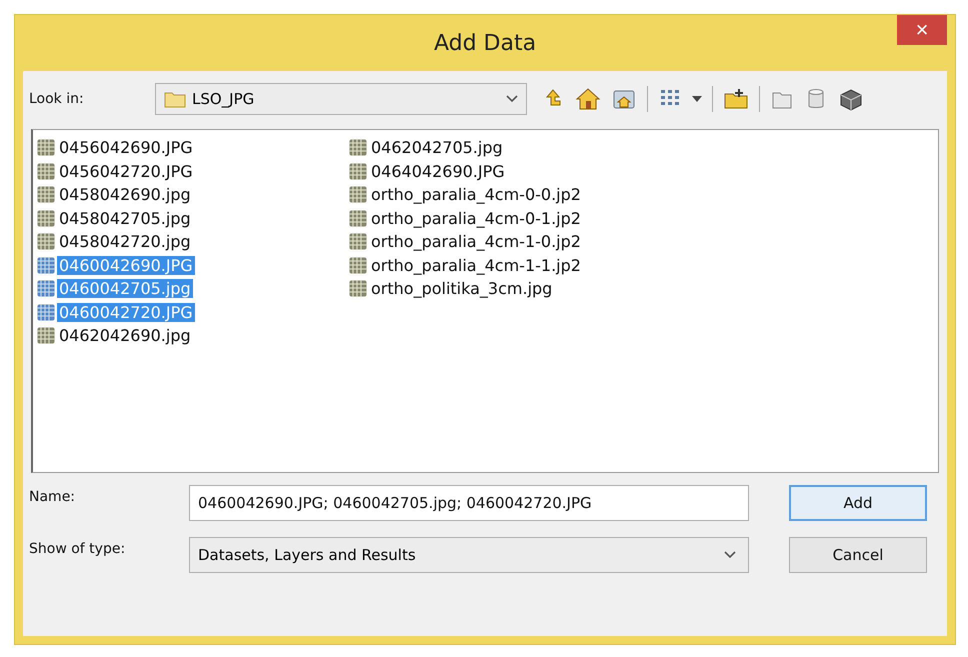 Image resolution: width=968 pixels, height=657 pixels. Describe the element at coordinates (469, 503) in the screenshot. I see `name-field: 0460042690.JPG; 0460042705.jpg; 0460042720.JPG` at that location.